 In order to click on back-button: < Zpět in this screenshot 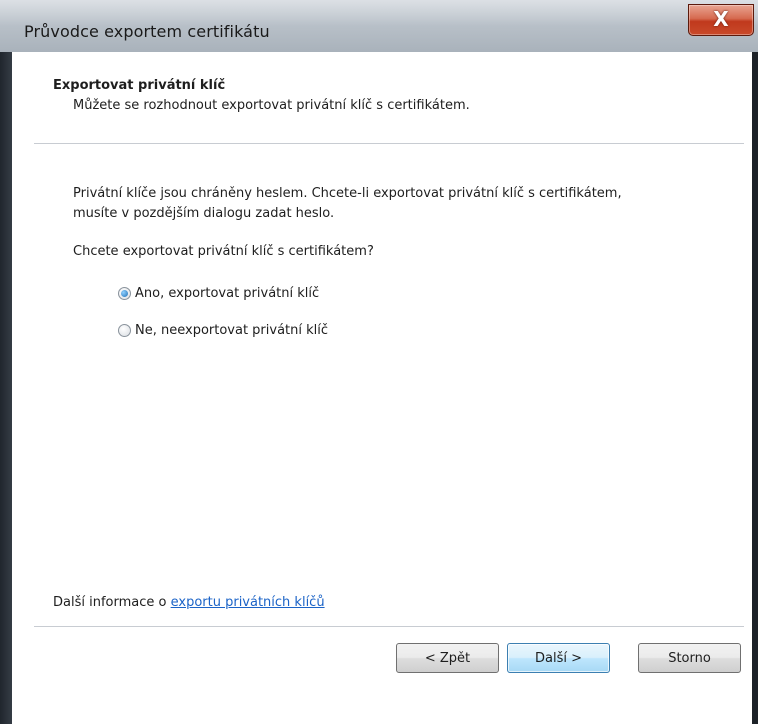, I will do `click(447, 658)`.